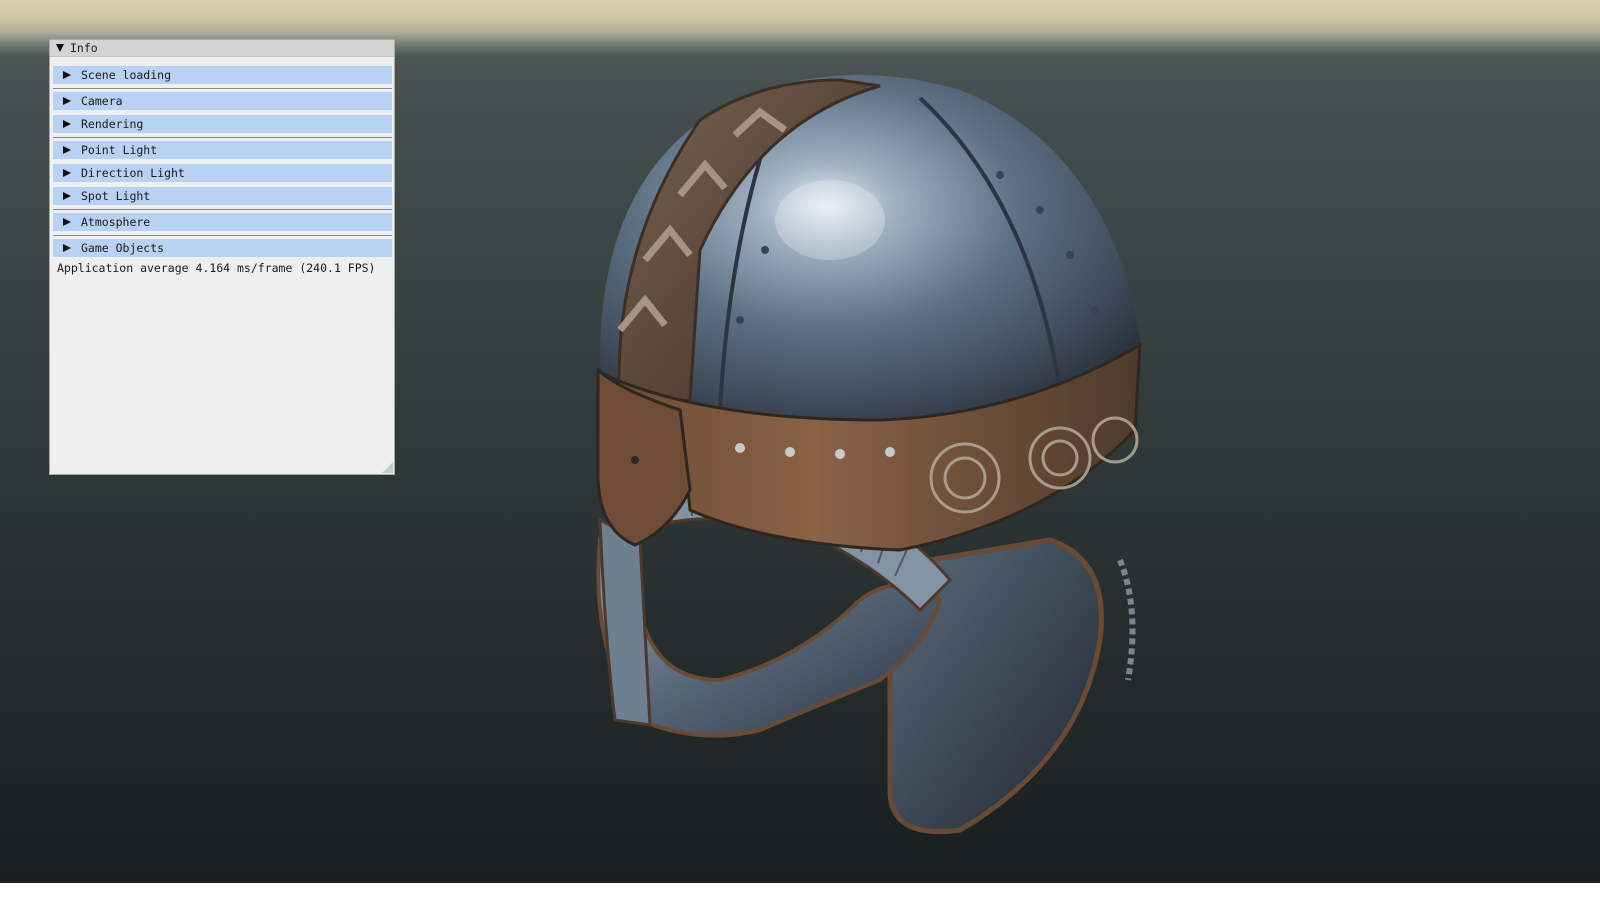 The width and height of the screenshot is (1600, 900). What do you see at coordinates (222, 101) in the screenshot?
I see `header-camera: Camera` at bounding box center [222, 101].